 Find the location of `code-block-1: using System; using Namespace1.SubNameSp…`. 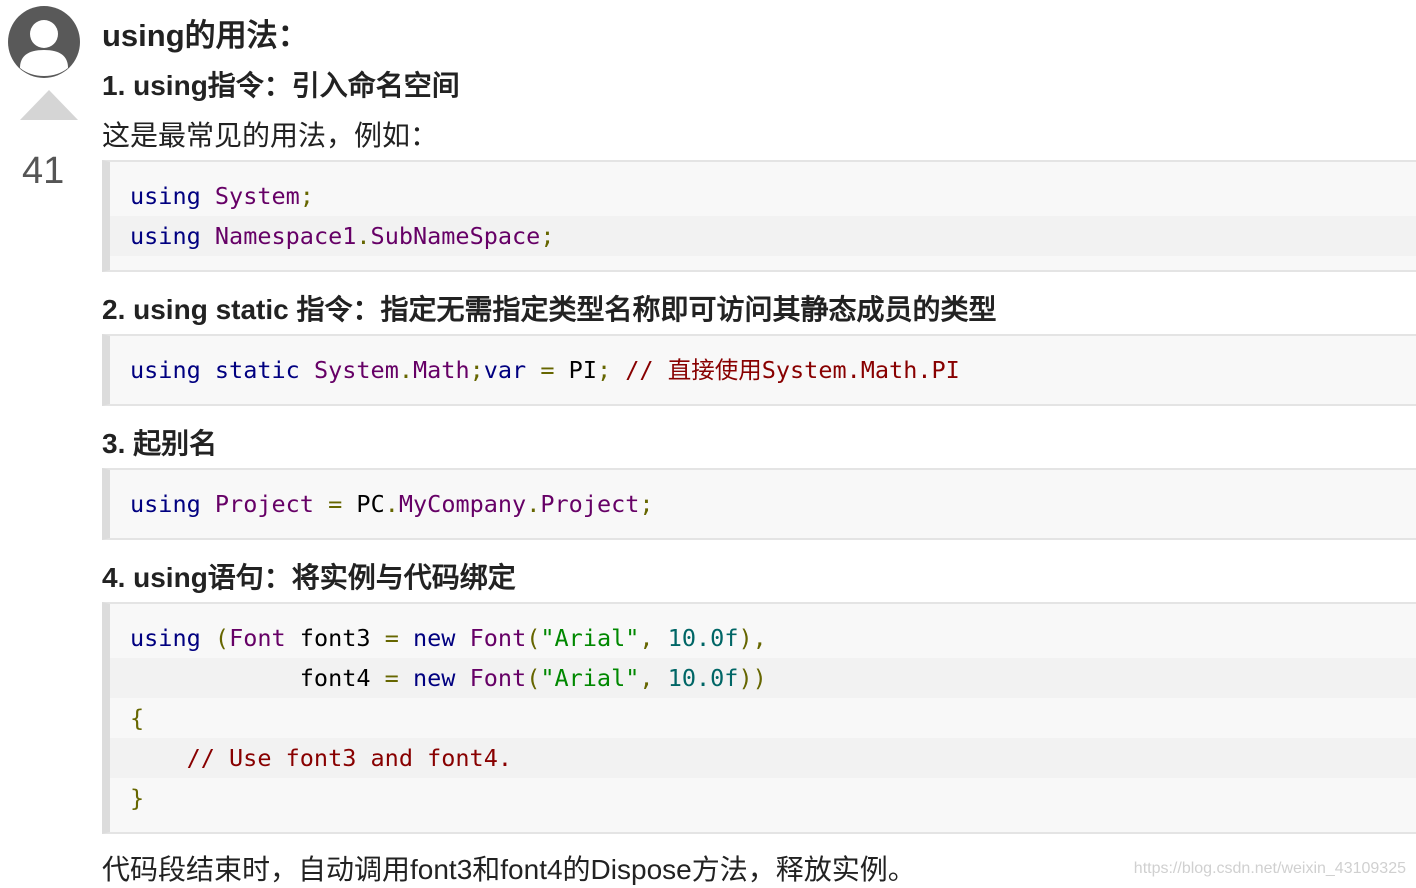

code-block-1: using System; using Namespace1.SubNameSp… is located at coordinates (759, 216).